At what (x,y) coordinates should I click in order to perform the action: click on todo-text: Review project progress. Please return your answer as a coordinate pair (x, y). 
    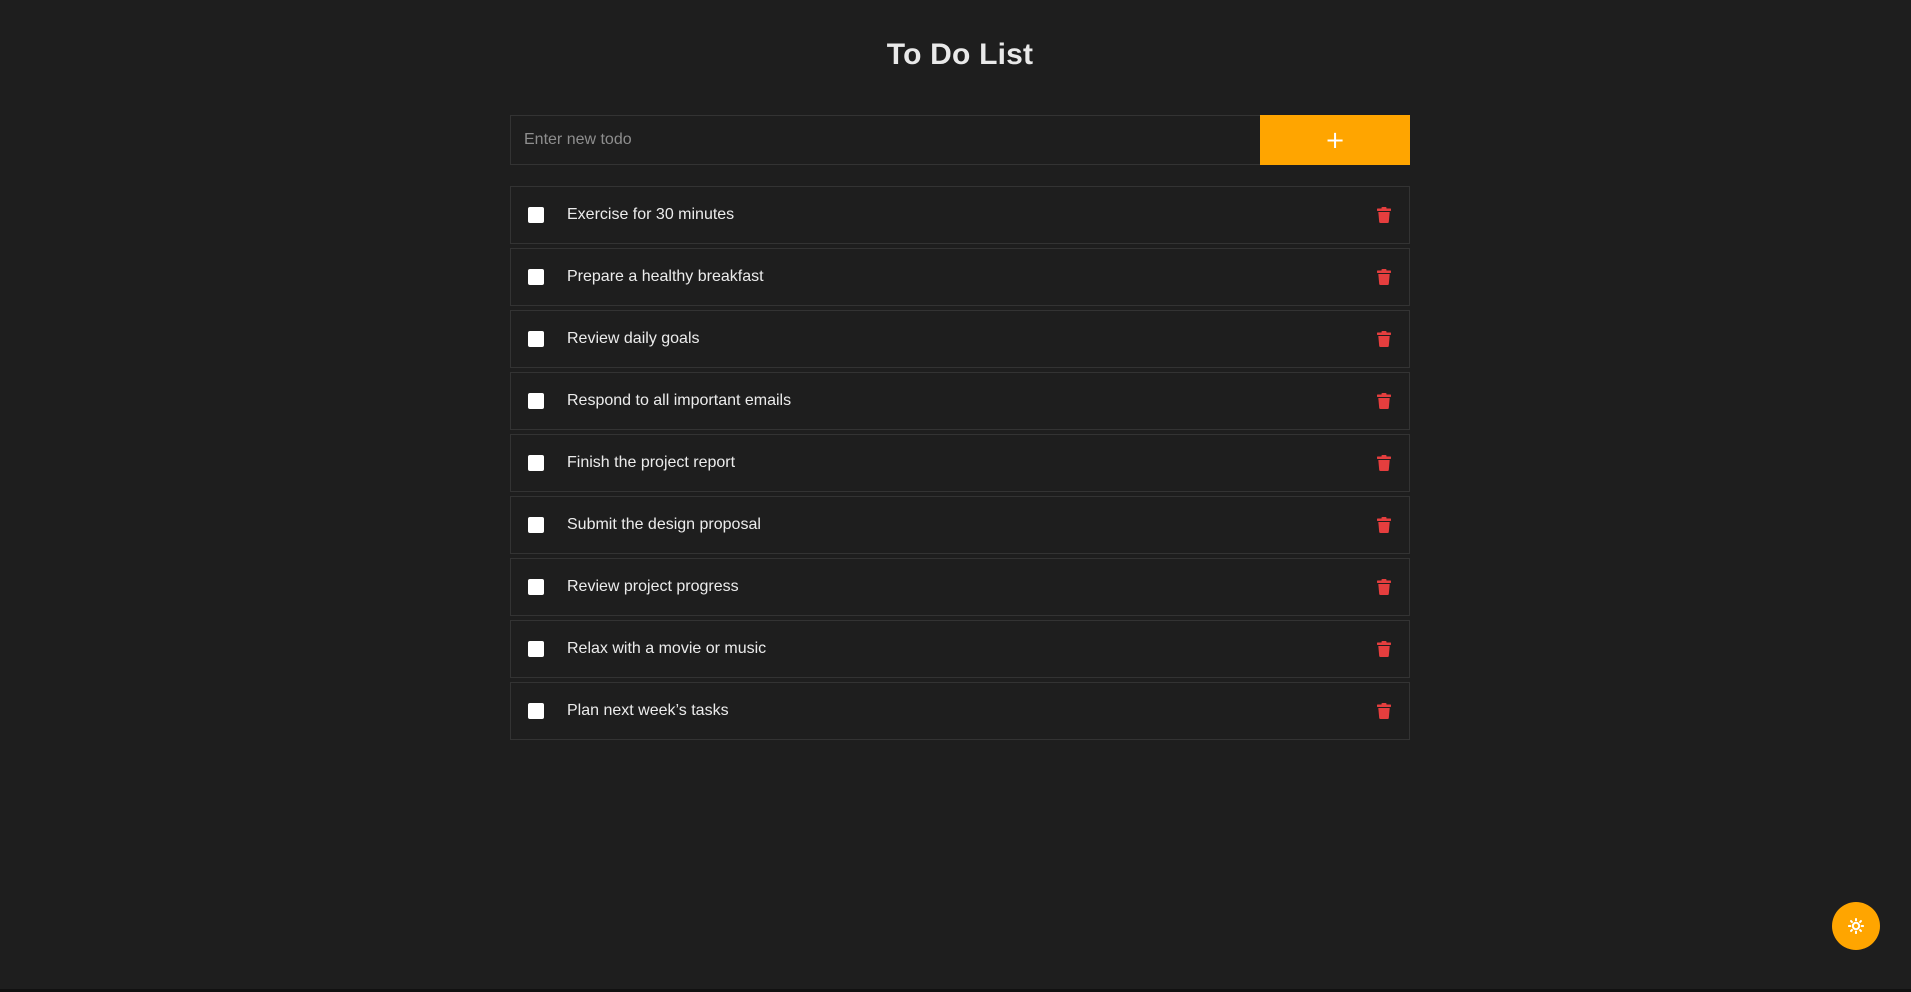
    Looking at the image, I should click on (653, 586).